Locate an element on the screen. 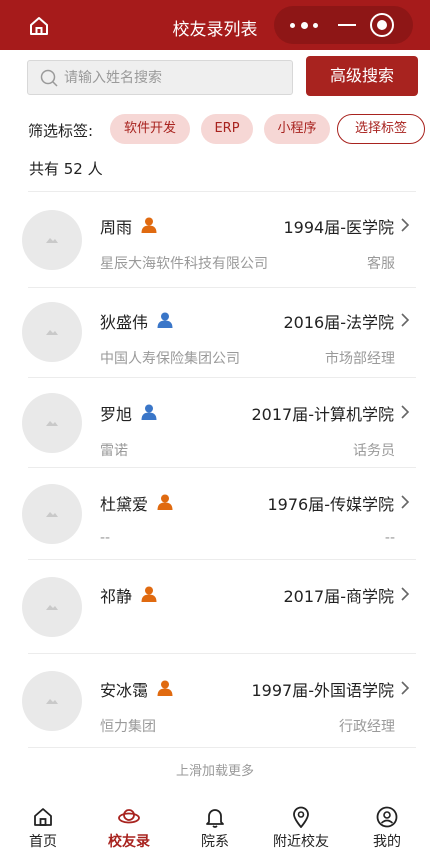  bottom-tab-bar: 首页 校友录 院系 附近校友 我的 is located at coordinates (215, 826).